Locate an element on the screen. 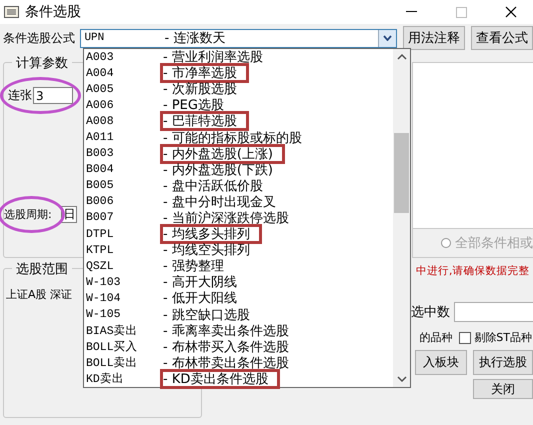 The image size is (533, 425). toolbar-button: 用法注释 is located at coordinates (434, 38).